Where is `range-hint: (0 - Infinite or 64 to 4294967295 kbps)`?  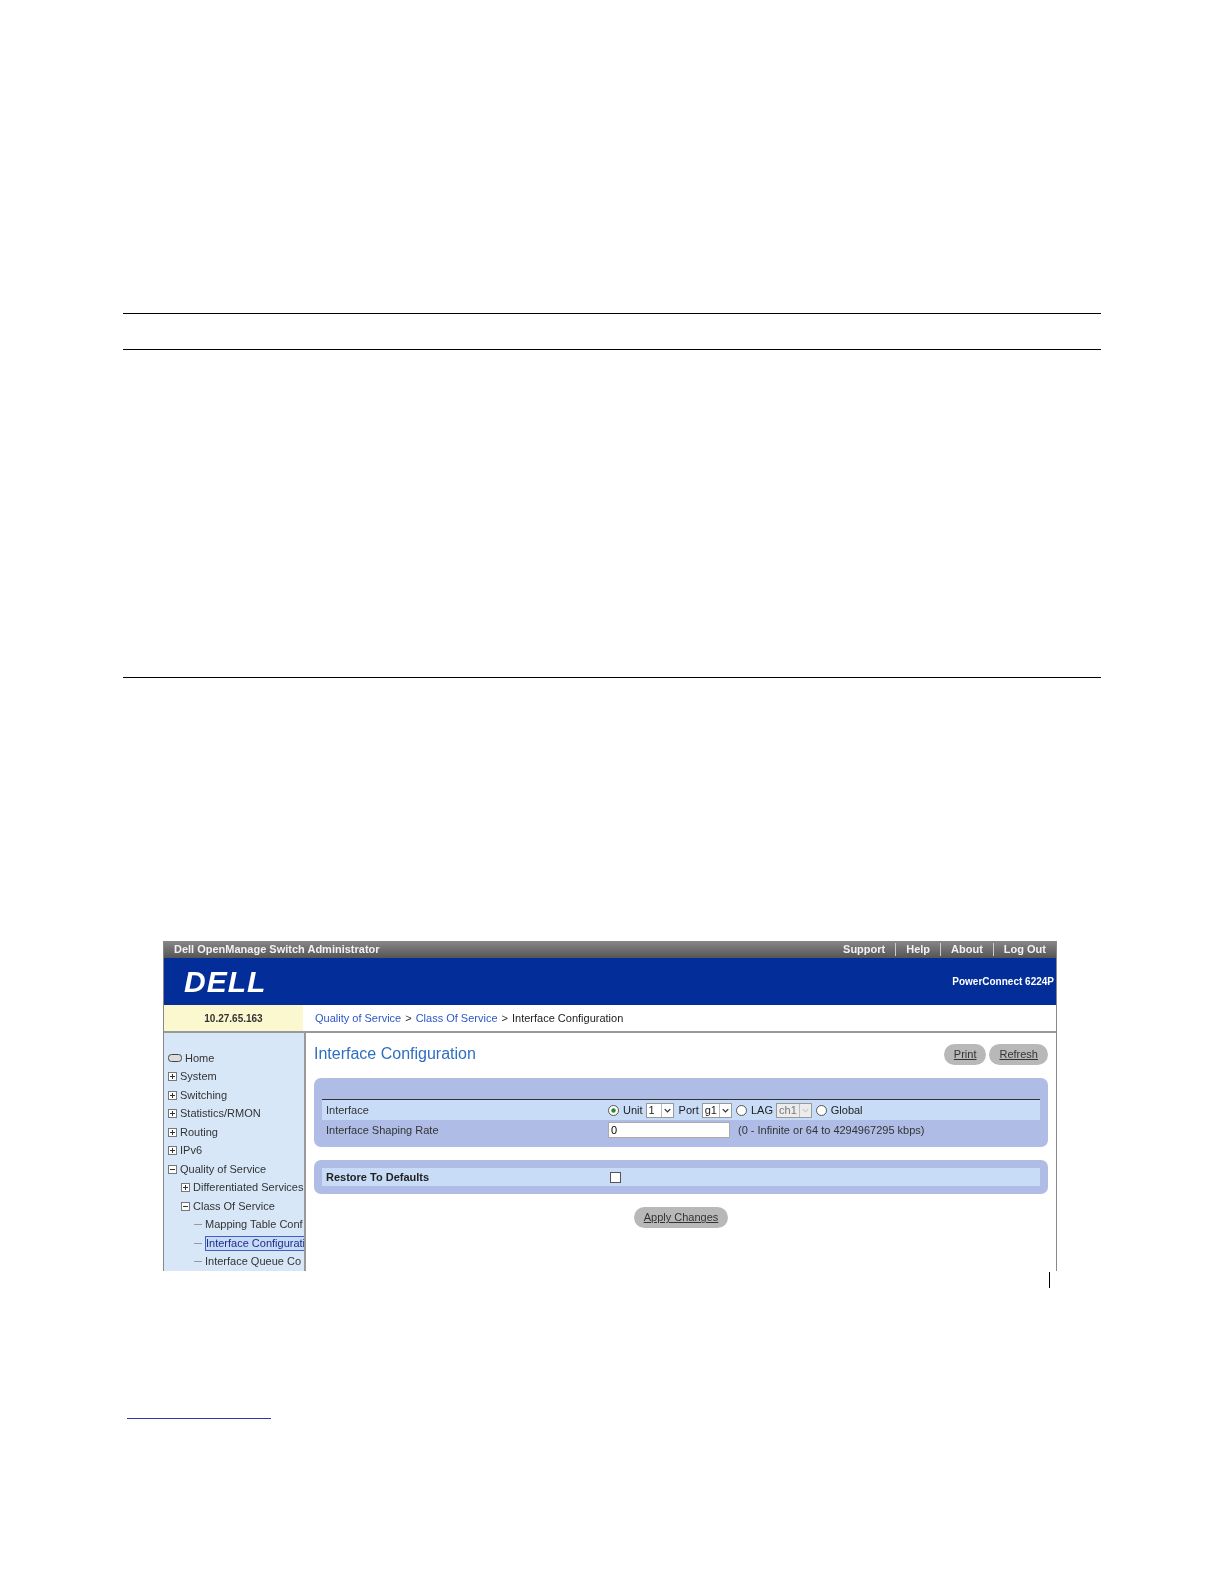 range-hint: (0 - Infinite or 64 to 4294967295 kbps) is located at coordinates (831, 1130).